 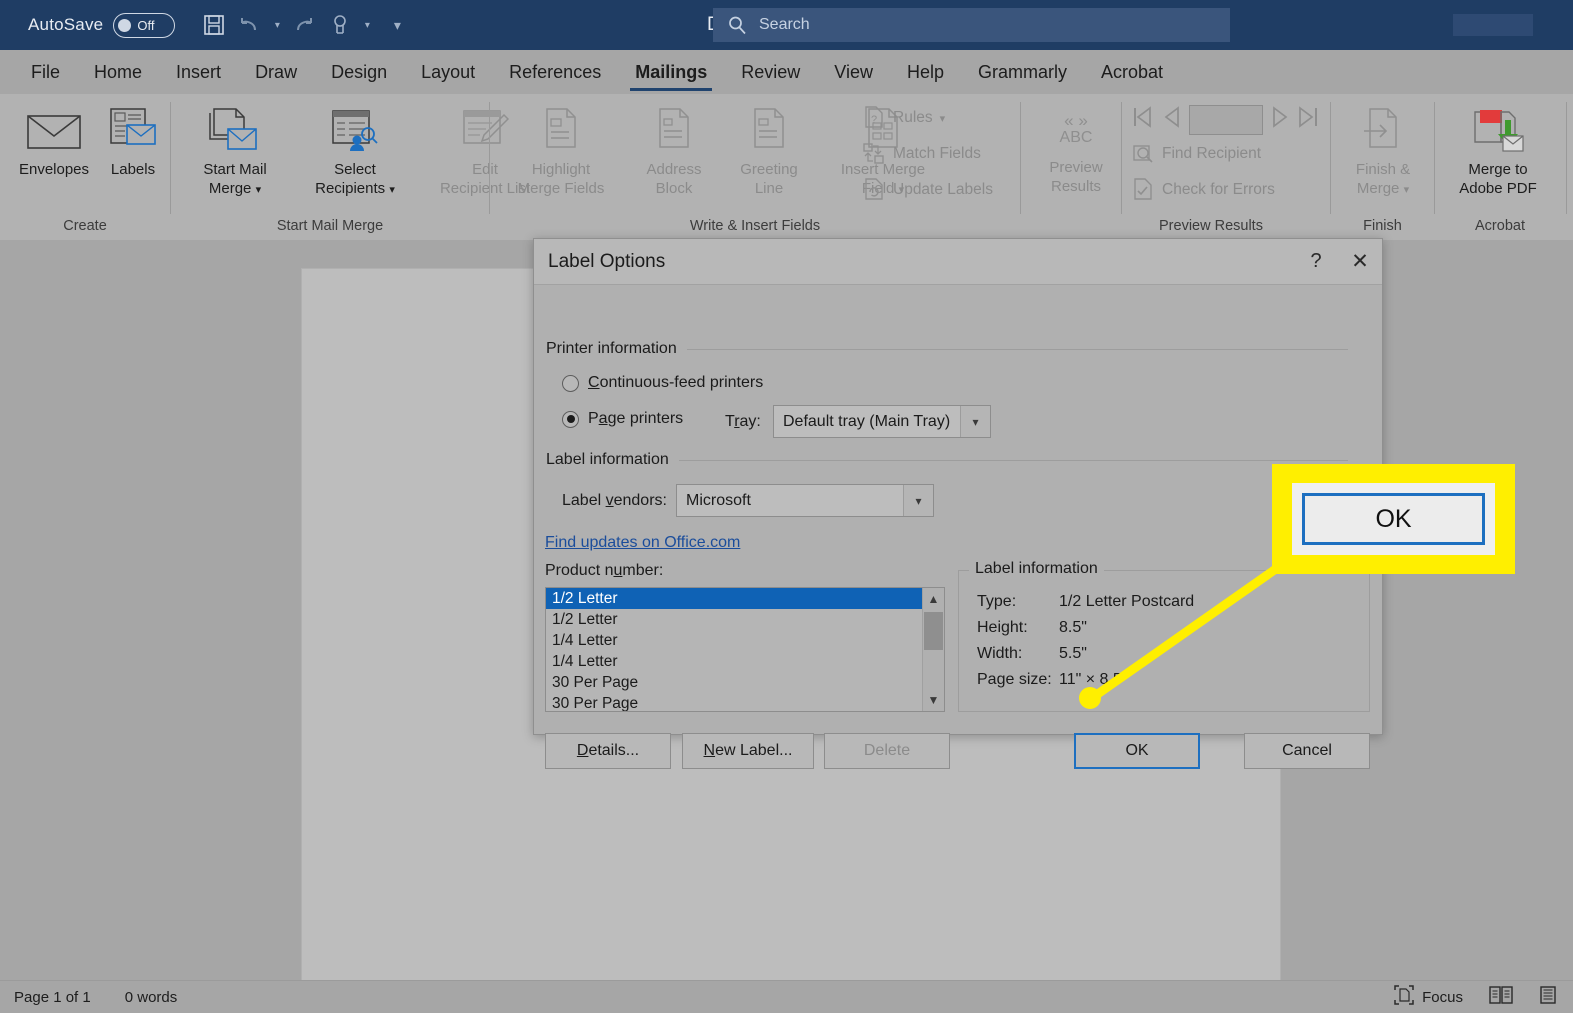 What do you see at coordinates (367, 25) in the screenshot?
I see `touch-mode-dropdown-icon: ▾` at bounding box center [367, 25].